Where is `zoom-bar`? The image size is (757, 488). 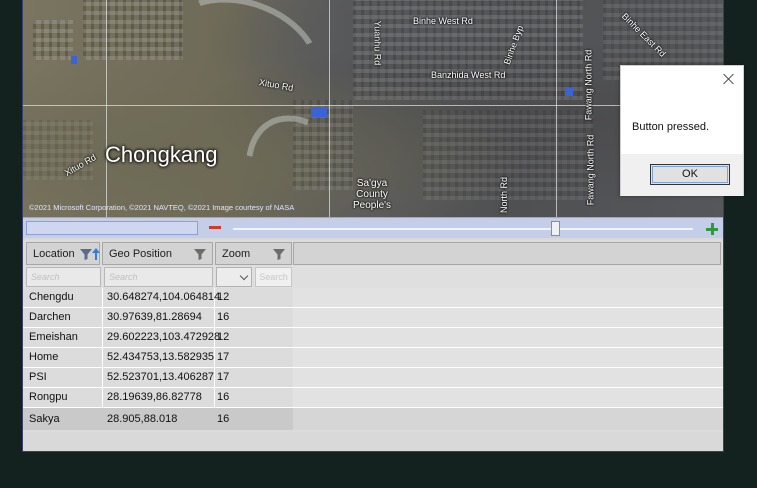
zoom-bar is located at coordinates (373, 227).